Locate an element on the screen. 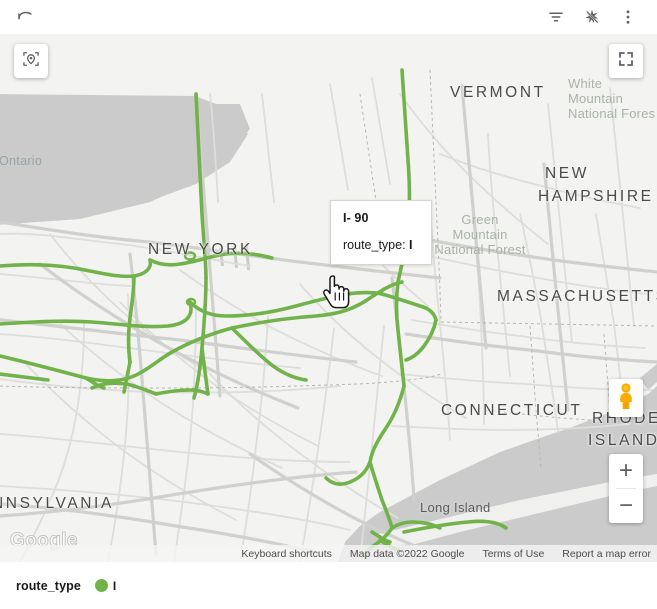 This screenshot has height=609, width=657. toolbar-left-group is located at coordinates (25, 17).